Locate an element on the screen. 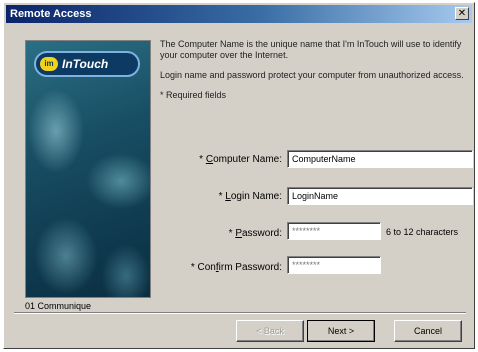 The image size is (478, 352). window-title: Remote Access is located at coordinates (51, 14).